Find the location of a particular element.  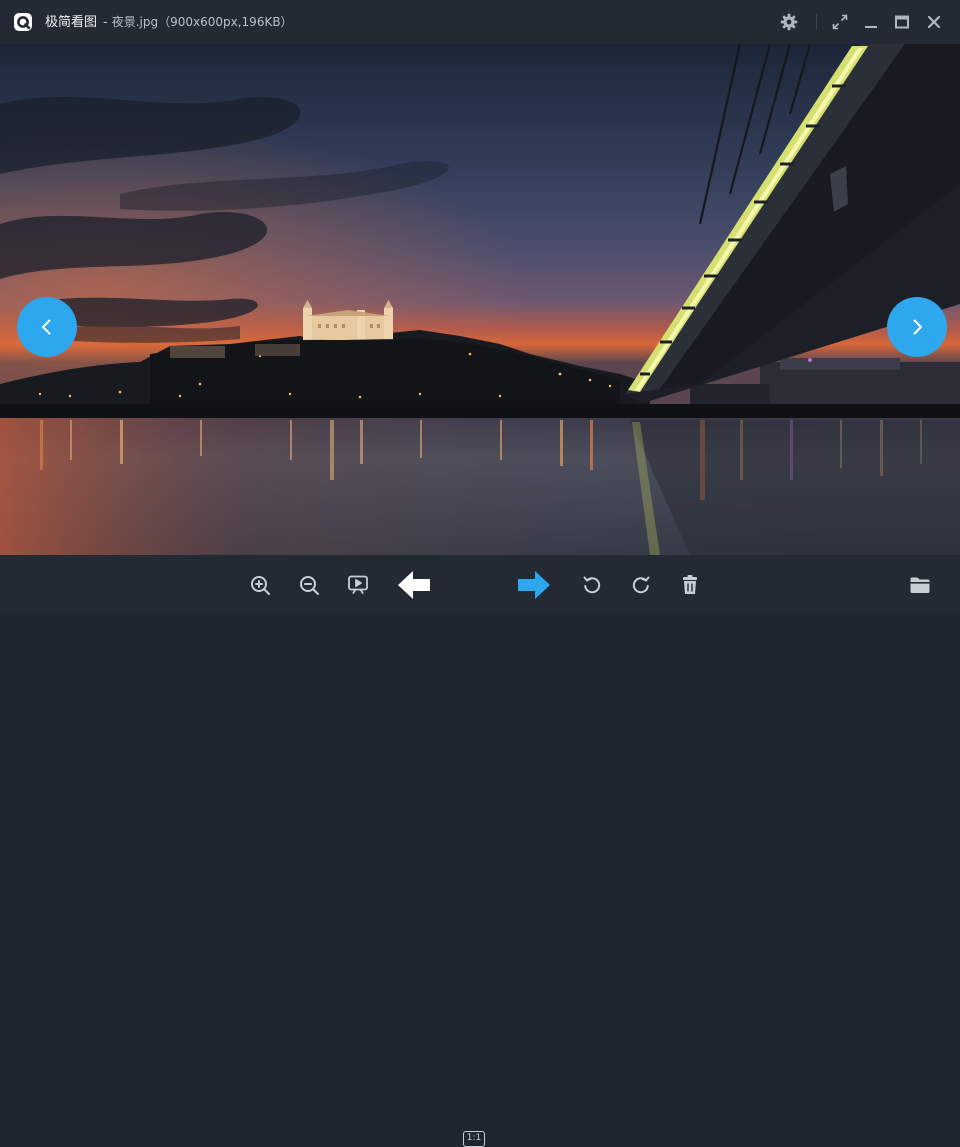

close-icon is located at coordinates (934, 22).